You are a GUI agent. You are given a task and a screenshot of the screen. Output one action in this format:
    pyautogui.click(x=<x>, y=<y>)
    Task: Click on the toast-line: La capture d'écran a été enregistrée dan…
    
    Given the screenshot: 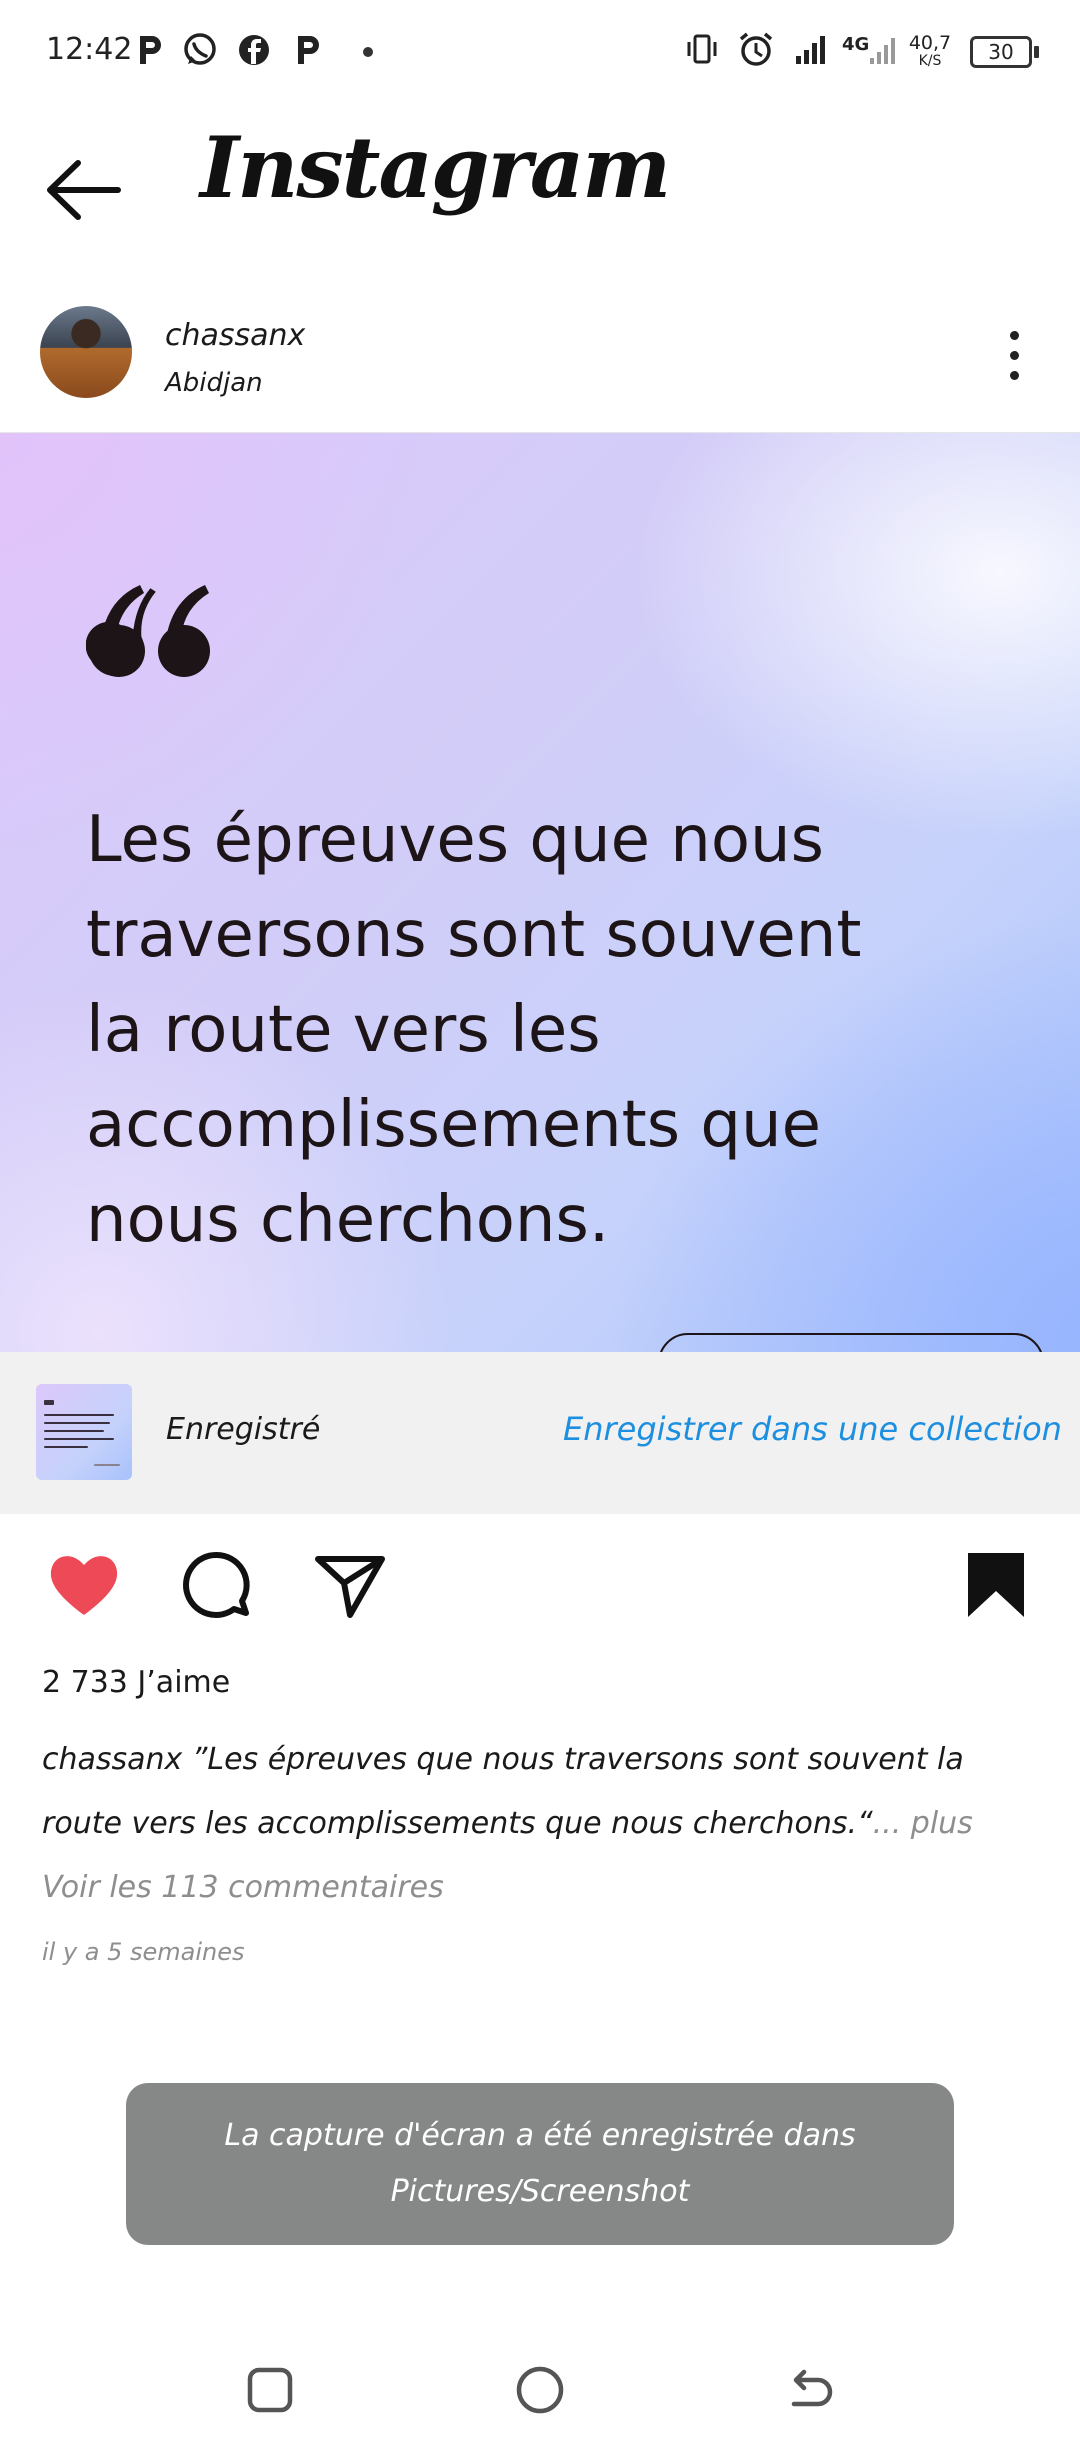 What is the action you would take?
    pyautogui.click(x=540, y=2135)
    